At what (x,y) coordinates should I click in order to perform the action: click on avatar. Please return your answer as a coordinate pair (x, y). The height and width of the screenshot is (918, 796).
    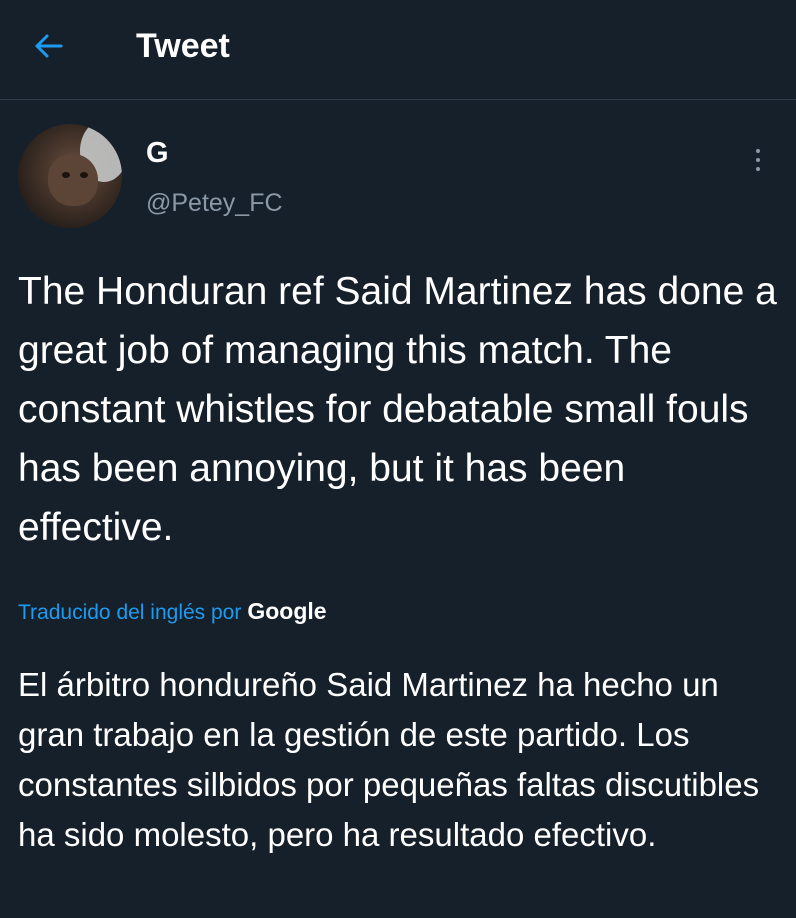
    Looking at the image, I should click on (70, 176).